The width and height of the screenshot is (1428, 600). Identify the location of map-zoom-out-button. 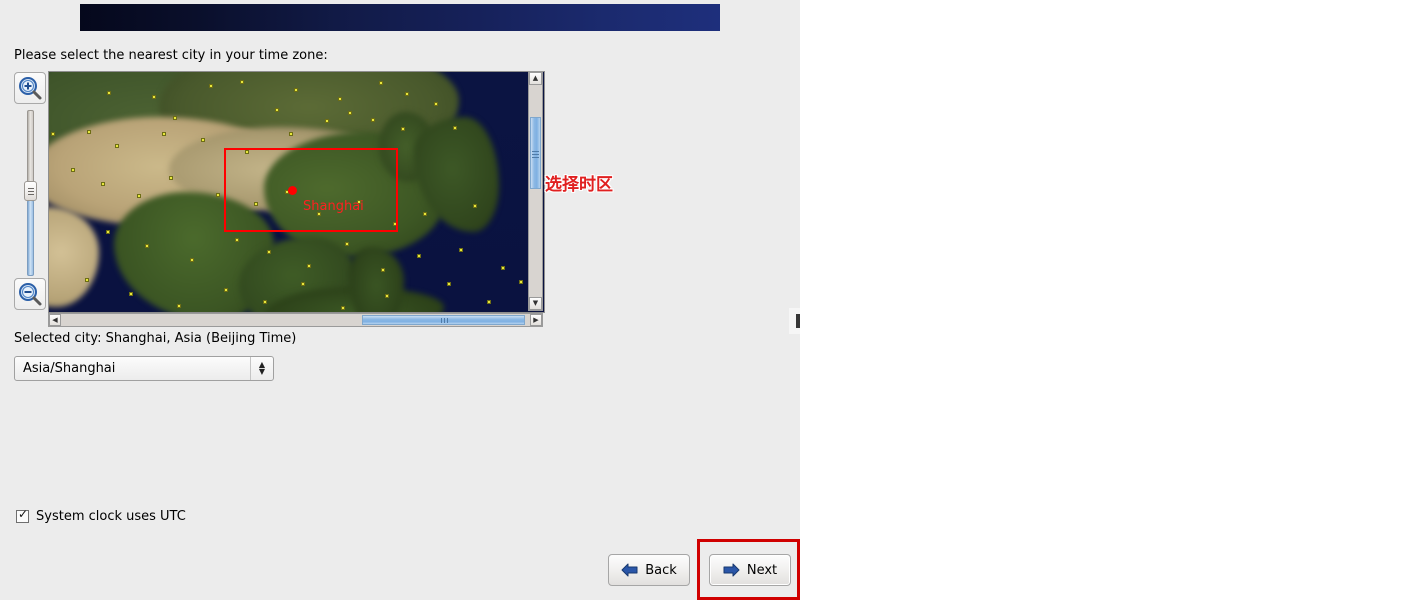
(30, 294).